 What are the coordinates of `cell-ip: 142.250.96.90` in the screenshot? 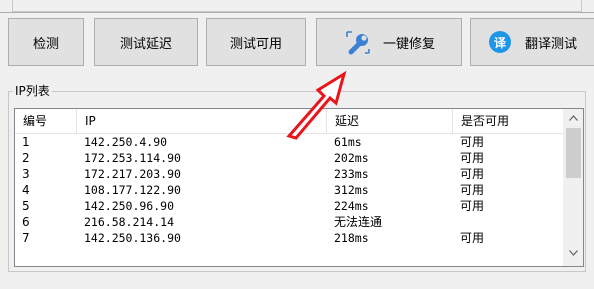 It's located at (129, 206).